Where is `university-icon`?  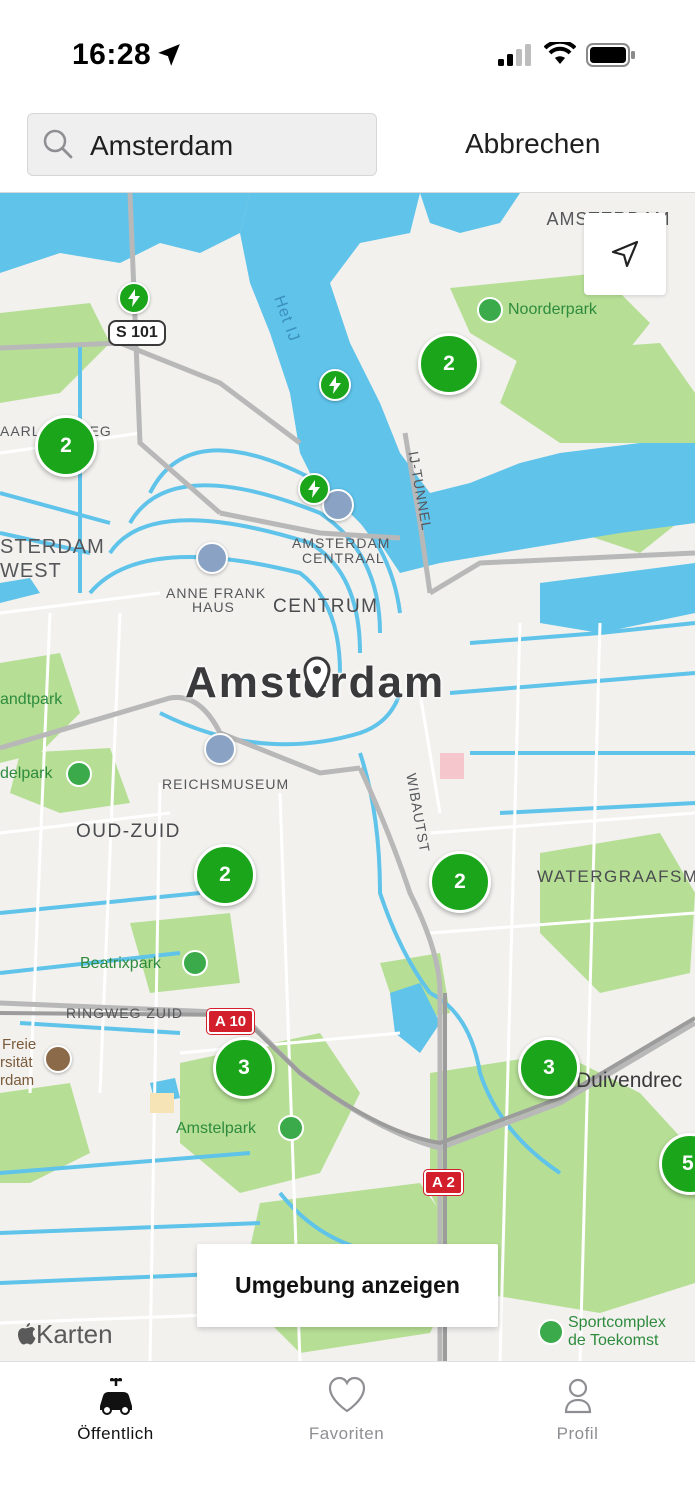 university-icon is located at coordinates (58, 1059).